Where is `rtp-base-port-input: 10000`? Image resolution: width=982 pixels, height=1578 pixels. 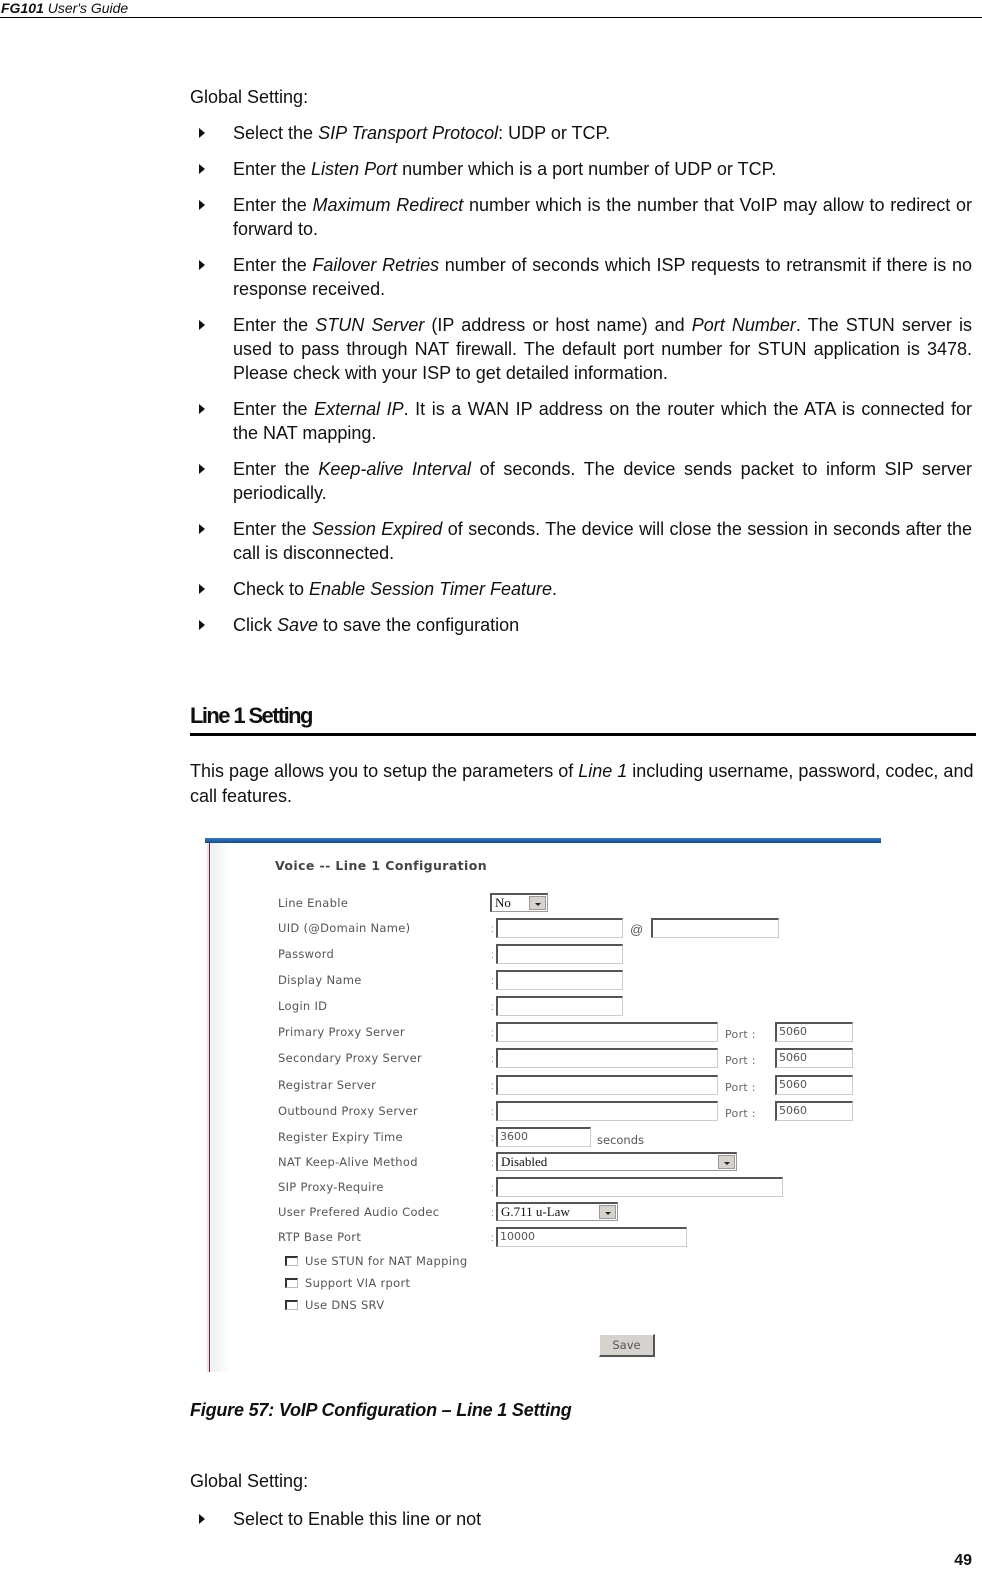 rtp-base-port-input: 10000 is located at coordinates (591, 1237).